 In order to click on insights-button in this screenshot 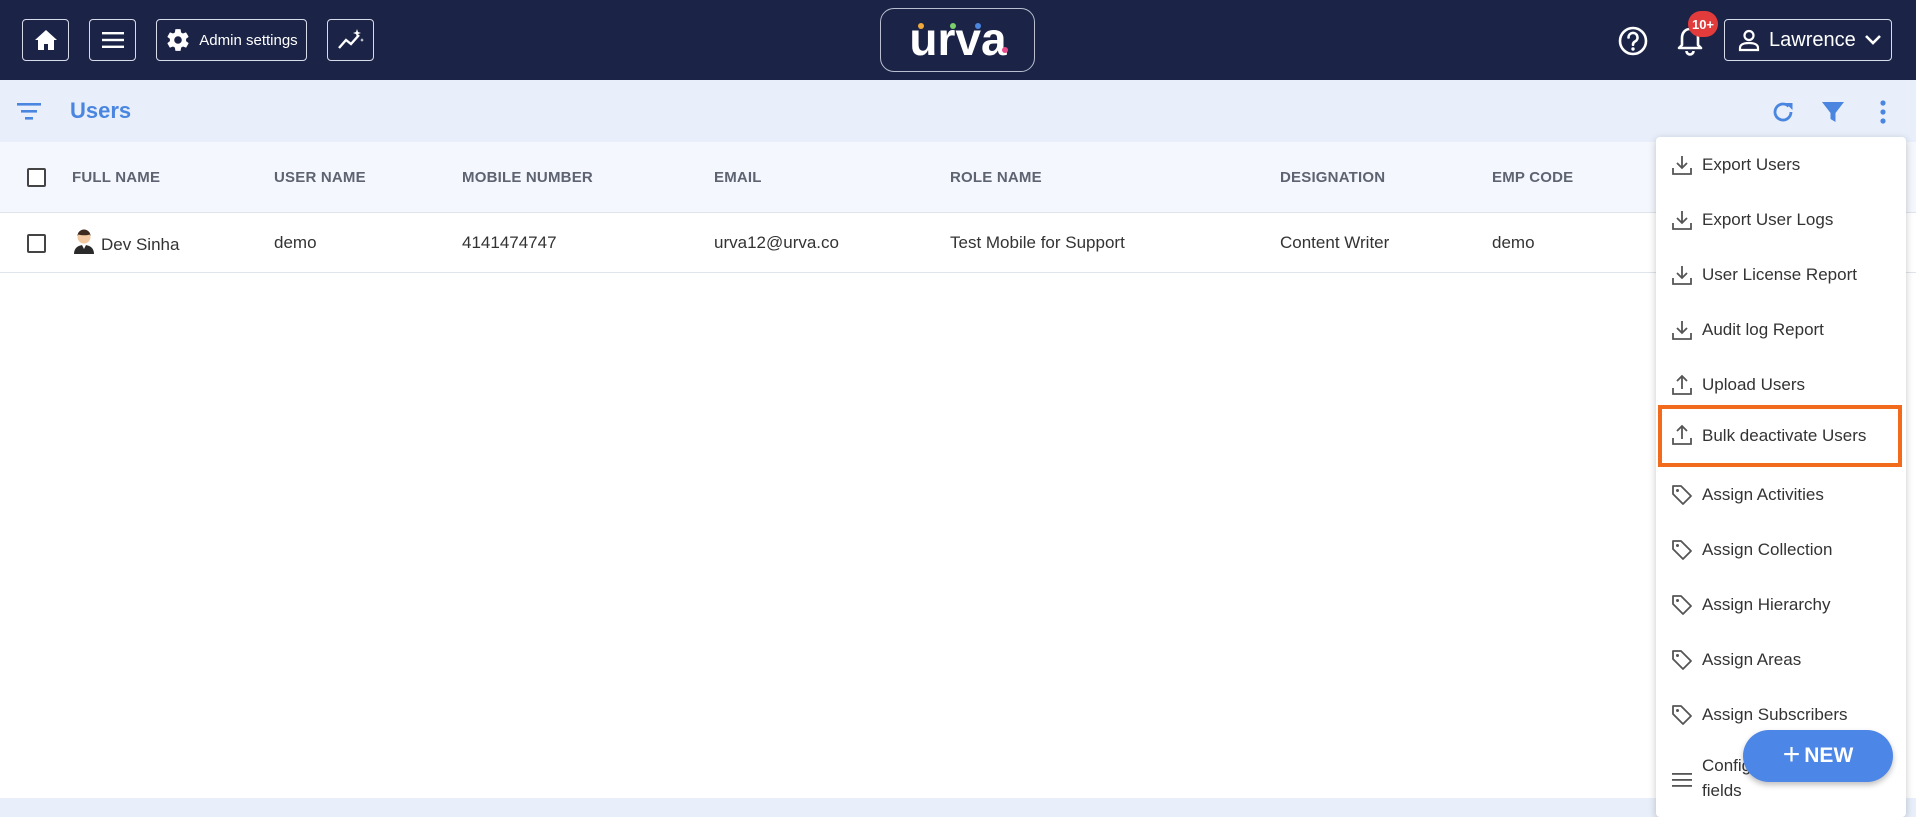, I will do `click(350, 40)`.